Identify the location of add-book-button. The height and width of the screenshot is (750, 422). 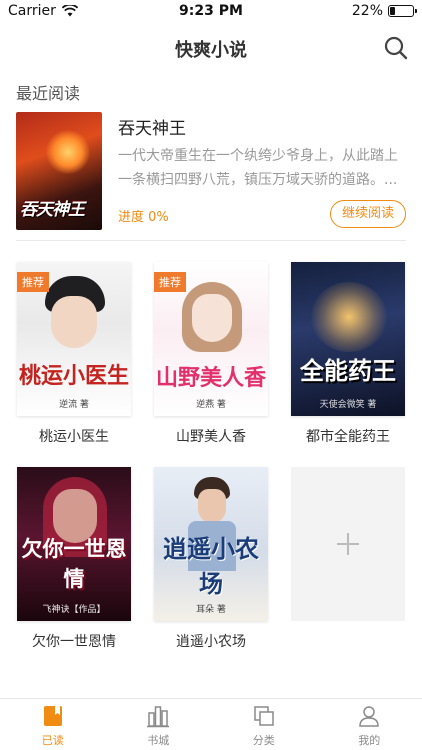
(348, 544).